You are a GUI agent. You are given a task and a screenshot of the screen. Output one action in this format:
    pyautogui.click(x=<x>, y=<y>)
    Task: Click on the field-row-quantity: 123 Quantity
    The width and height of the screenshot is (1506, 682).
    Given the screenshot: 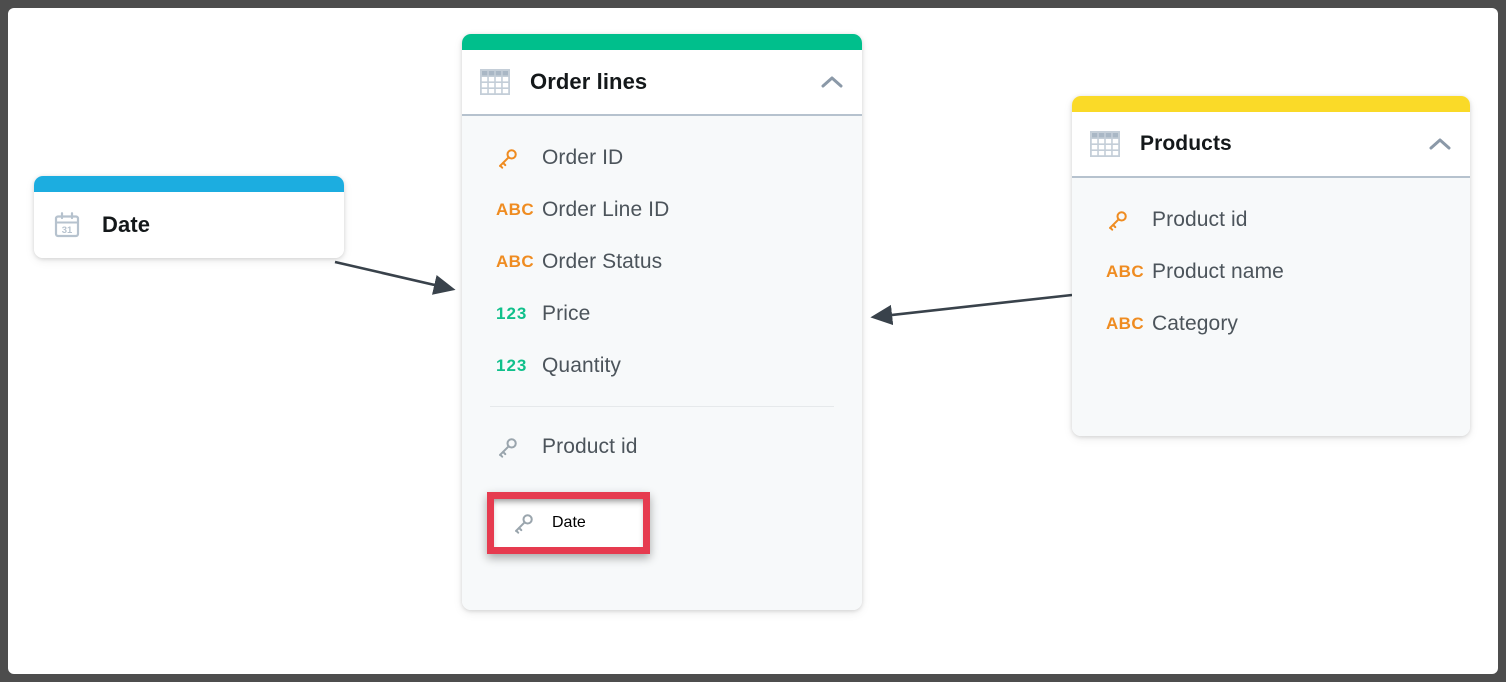 What is the action you would take?
    pyautogui.click(x=662, y=366)
    